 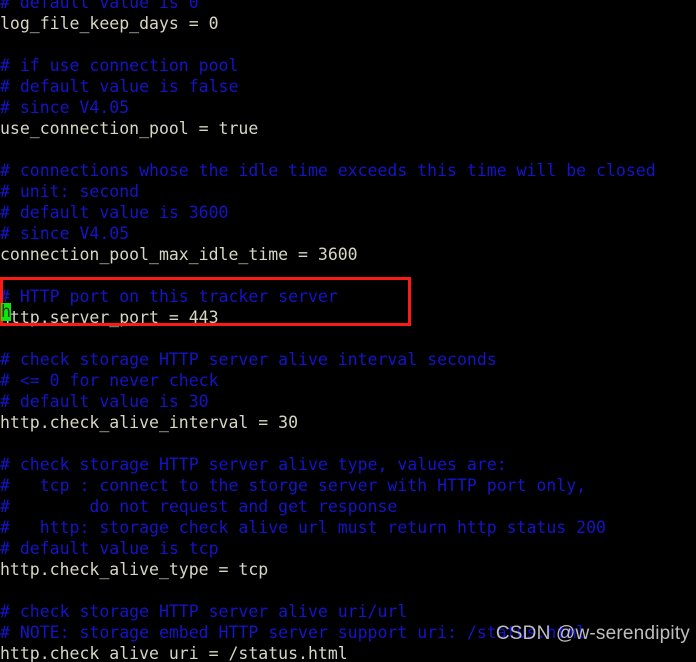 I want to click on cursor-character: h, so click(x=6, y=311).